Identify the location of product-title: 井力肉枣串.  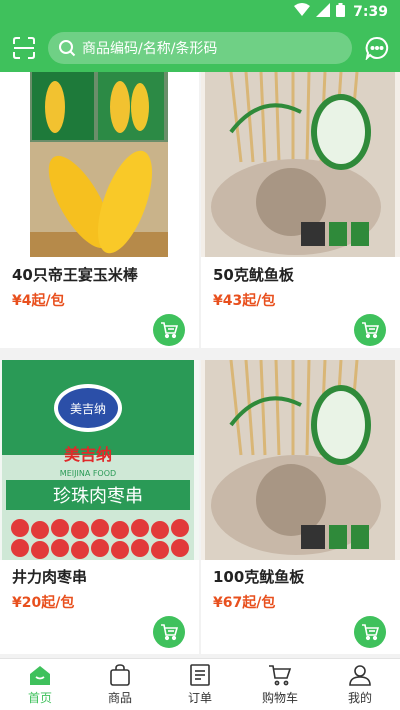
(50, 577).